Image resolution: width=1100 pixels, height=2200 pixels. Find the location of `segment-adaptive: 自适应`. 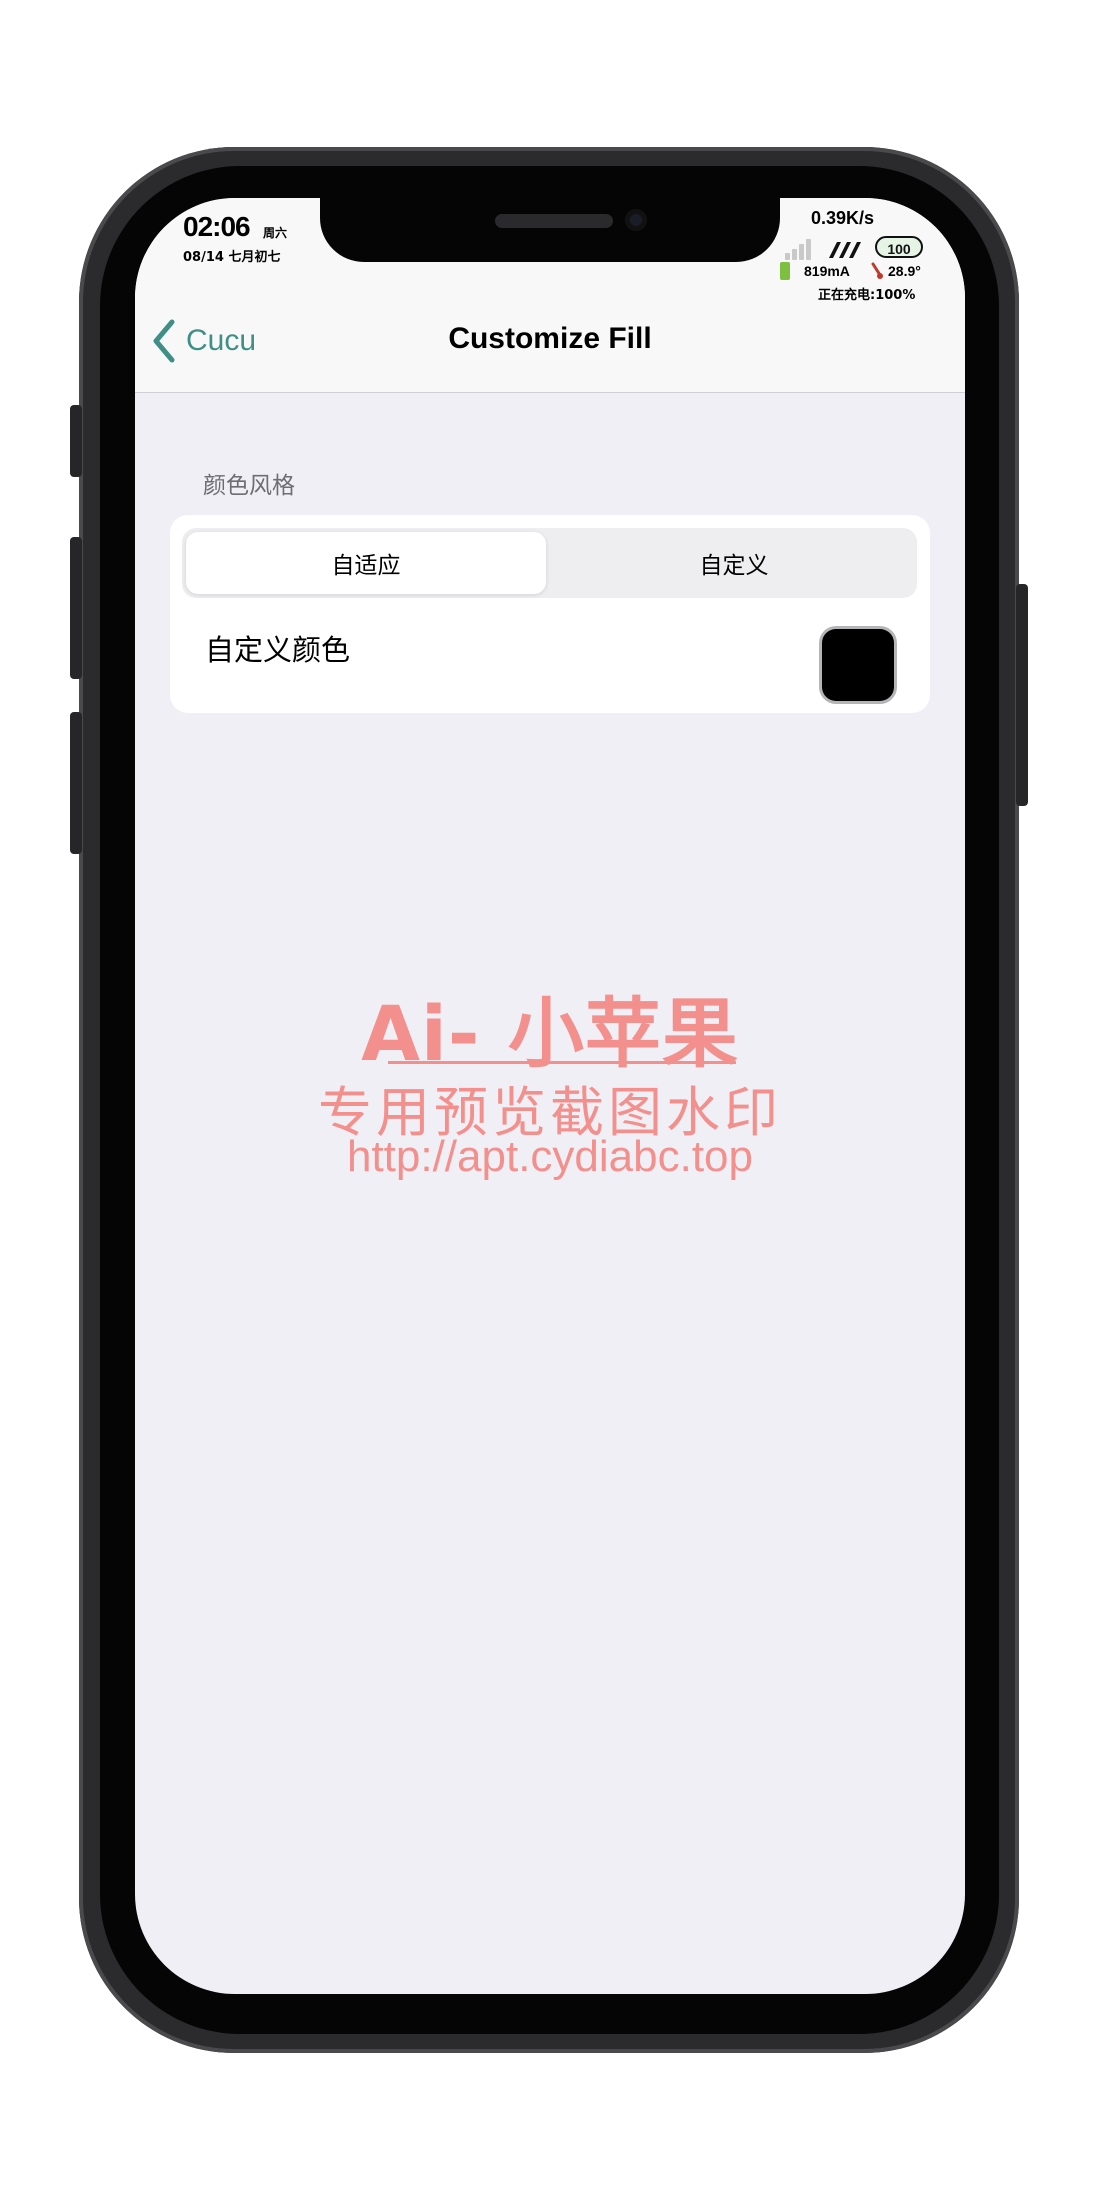

segment-adaptive: 自适应 is located at coordinates (366, 563).